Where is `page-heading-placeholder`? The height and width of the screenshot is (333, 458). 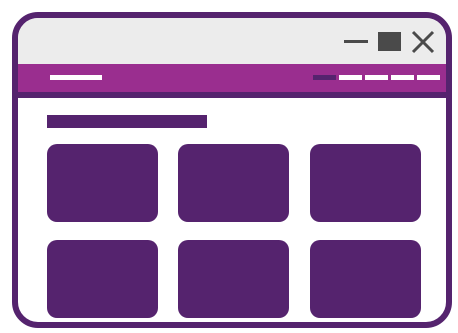 page-heading-placeholder is located at coordinates (127, 121).